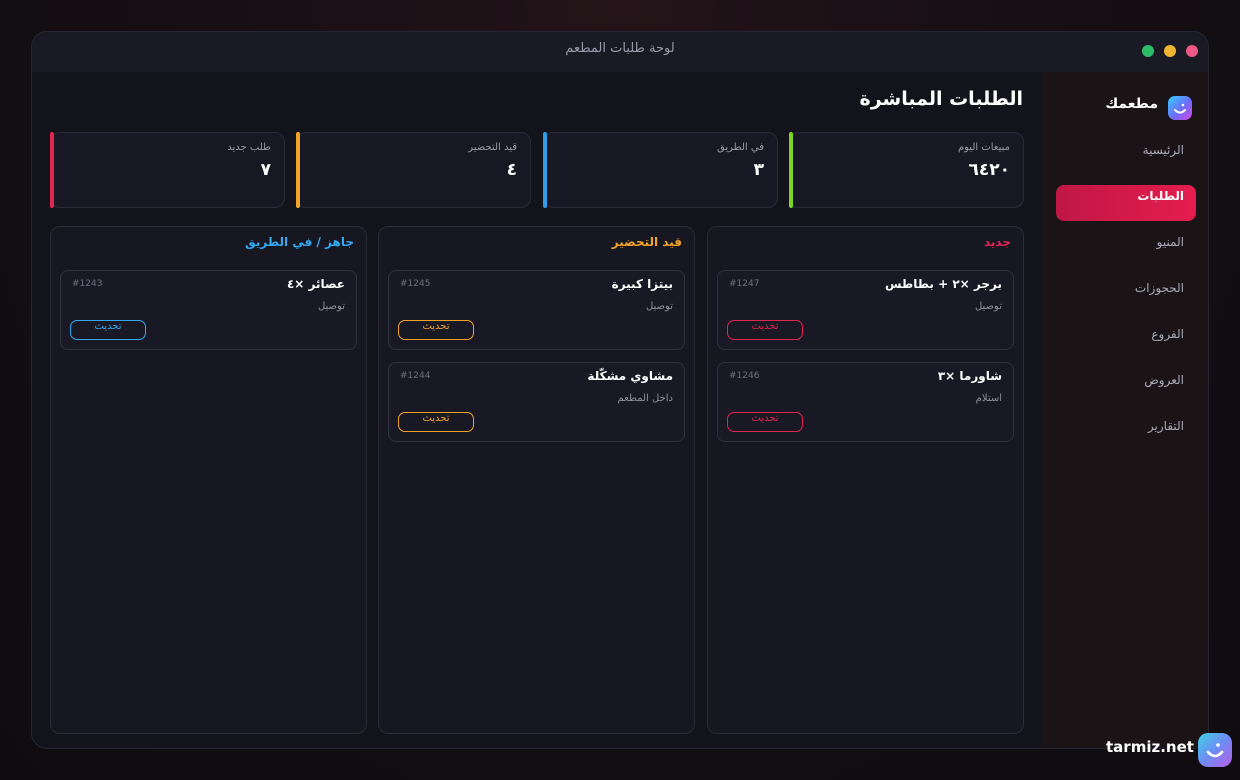  What do you see at coordinates (969, 376) in the screenshot?
I see `order-title: شاورما ×٣` at bounding box center [969, 376].